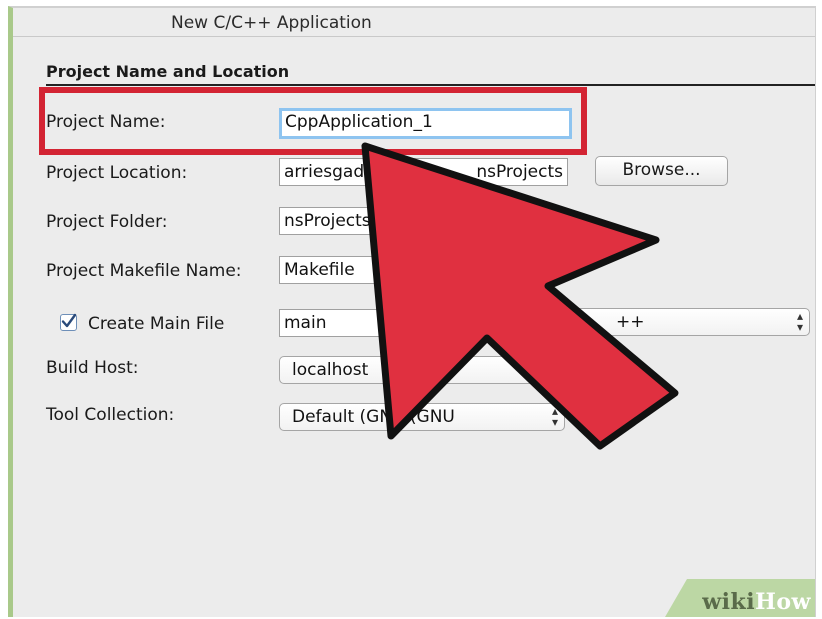  I want to click on tool-collection-select: Default (GNU (GNU ▴ ▾, so click(422, 417).